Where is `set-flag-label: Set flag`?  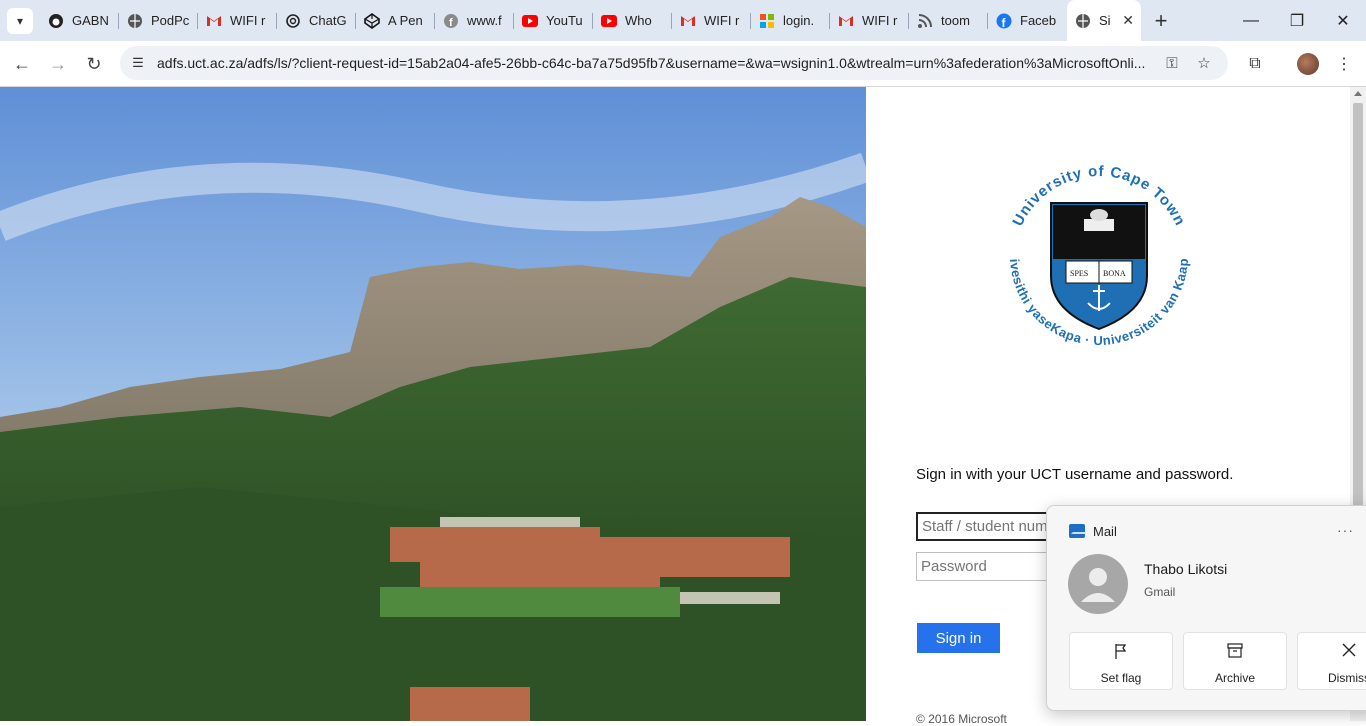 set-flag-label: Set flag is located at coordinates (1121, 678).